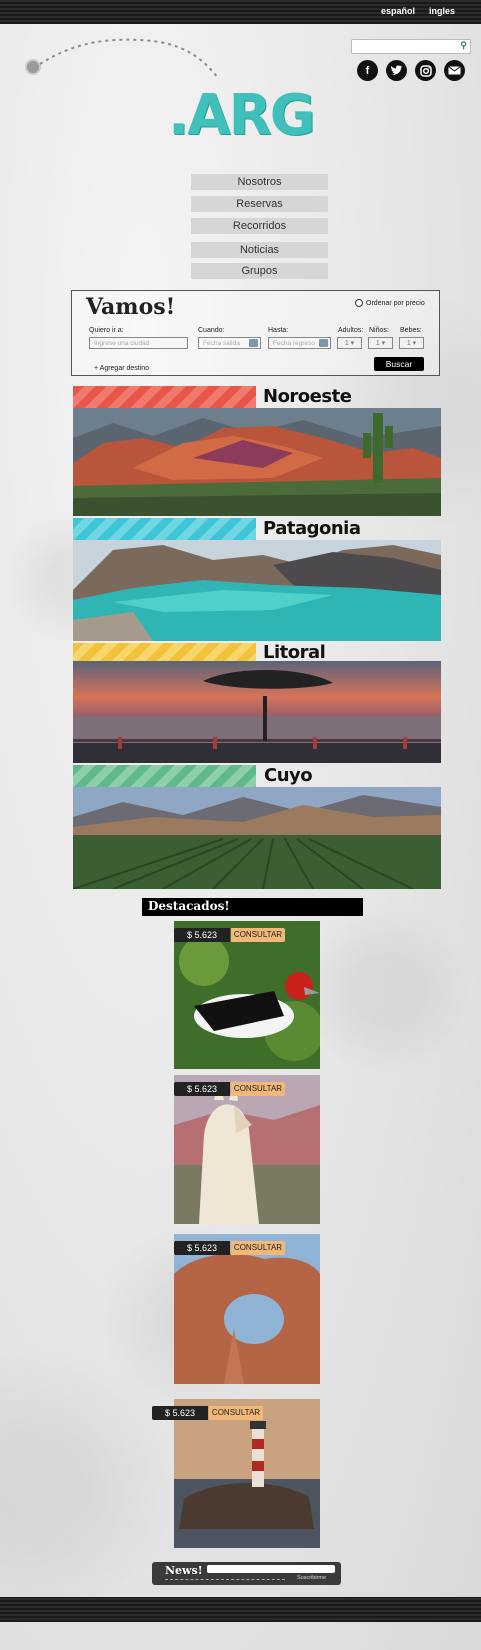 Image resolution: width=481 pixels, height=1650 pixels. Describe the element at coordinates (411, 330) in the screenshot. I see `babies-label: Bebes:` at that location.